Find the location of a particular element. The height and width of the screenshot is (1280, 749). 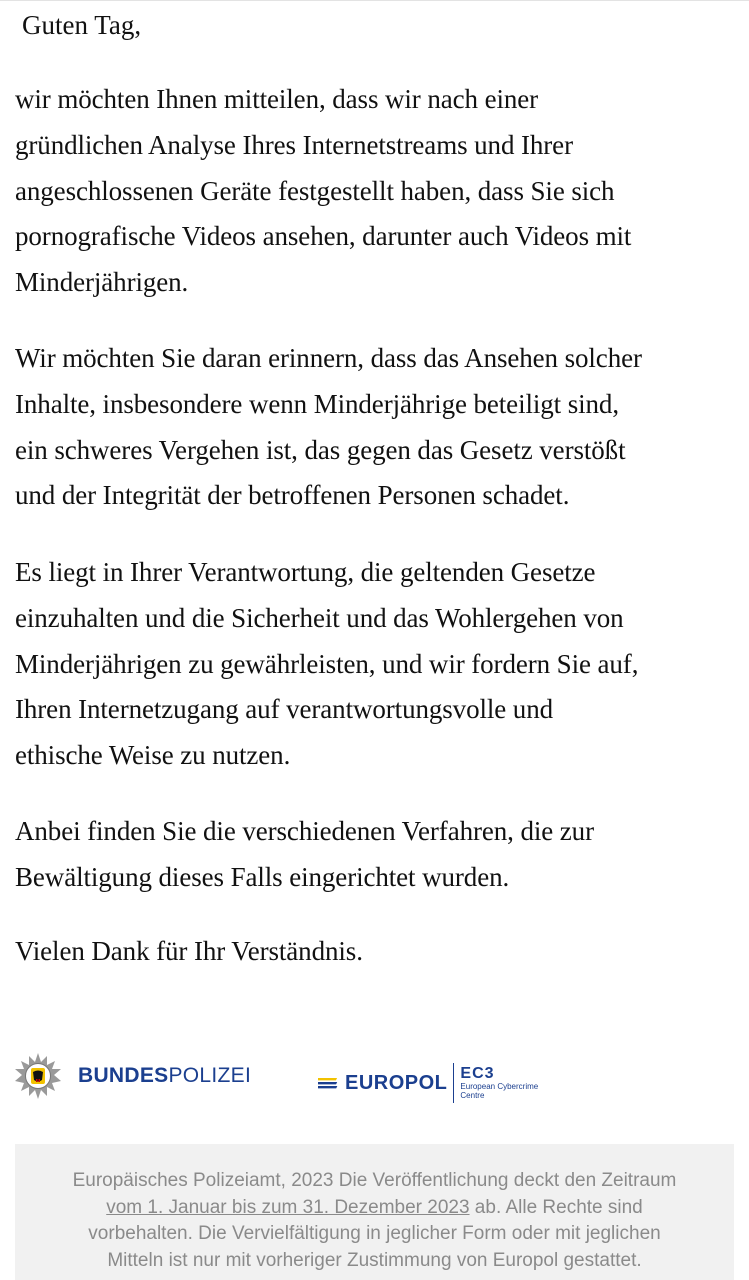

text-line: ethische Weise zu nutzen. is located at coordinates (153, 755).